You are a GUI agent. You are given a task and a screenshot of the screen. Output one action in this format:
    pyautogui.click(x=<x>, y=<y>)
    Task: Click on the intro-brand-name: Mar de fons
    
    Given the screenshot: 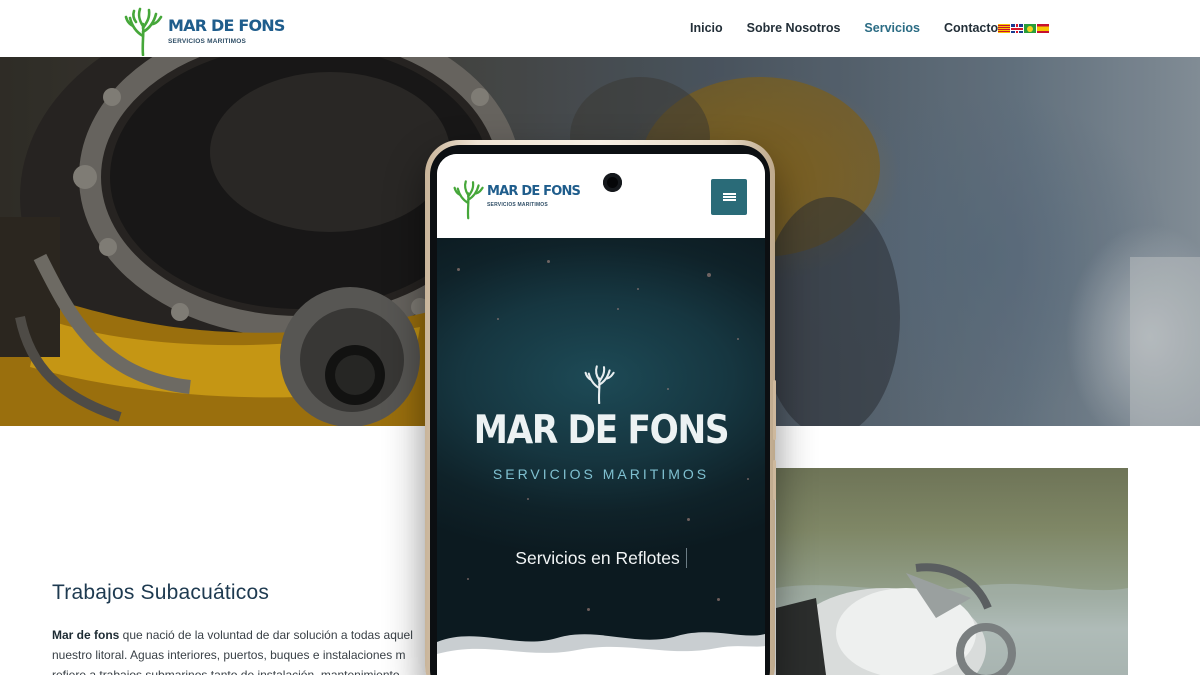 What is the action you would take?
    pyautogui.click(x=86, y=635)
    